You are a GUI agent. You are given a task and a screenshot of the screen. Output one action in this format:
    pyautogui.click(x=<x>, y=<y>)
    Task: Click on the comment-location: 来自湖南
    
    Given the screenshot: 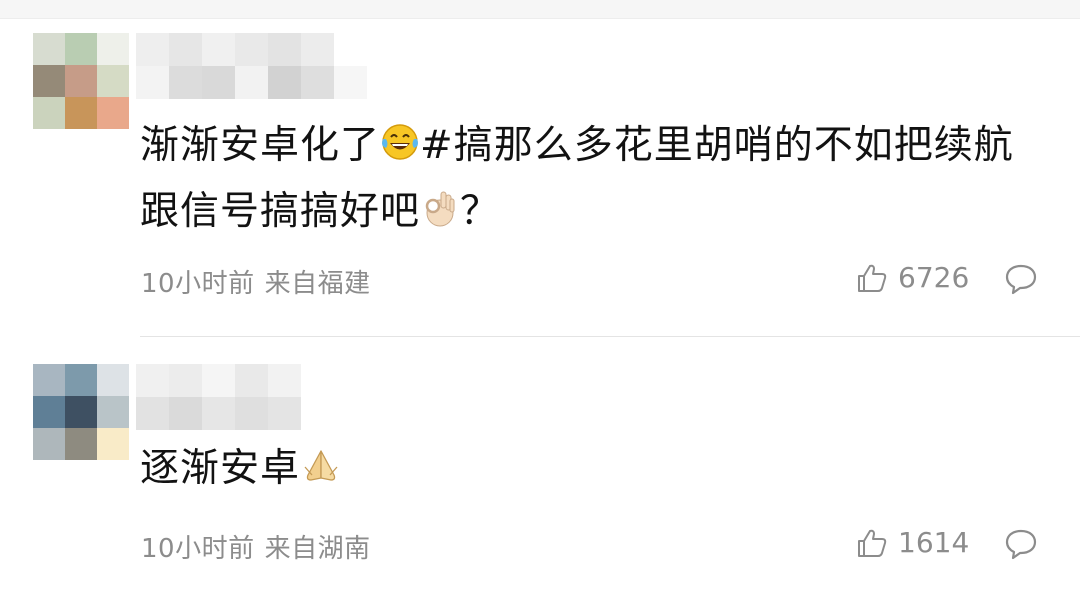 What is the action you would take?
    pyautogui.click(x=317, y=549)
    